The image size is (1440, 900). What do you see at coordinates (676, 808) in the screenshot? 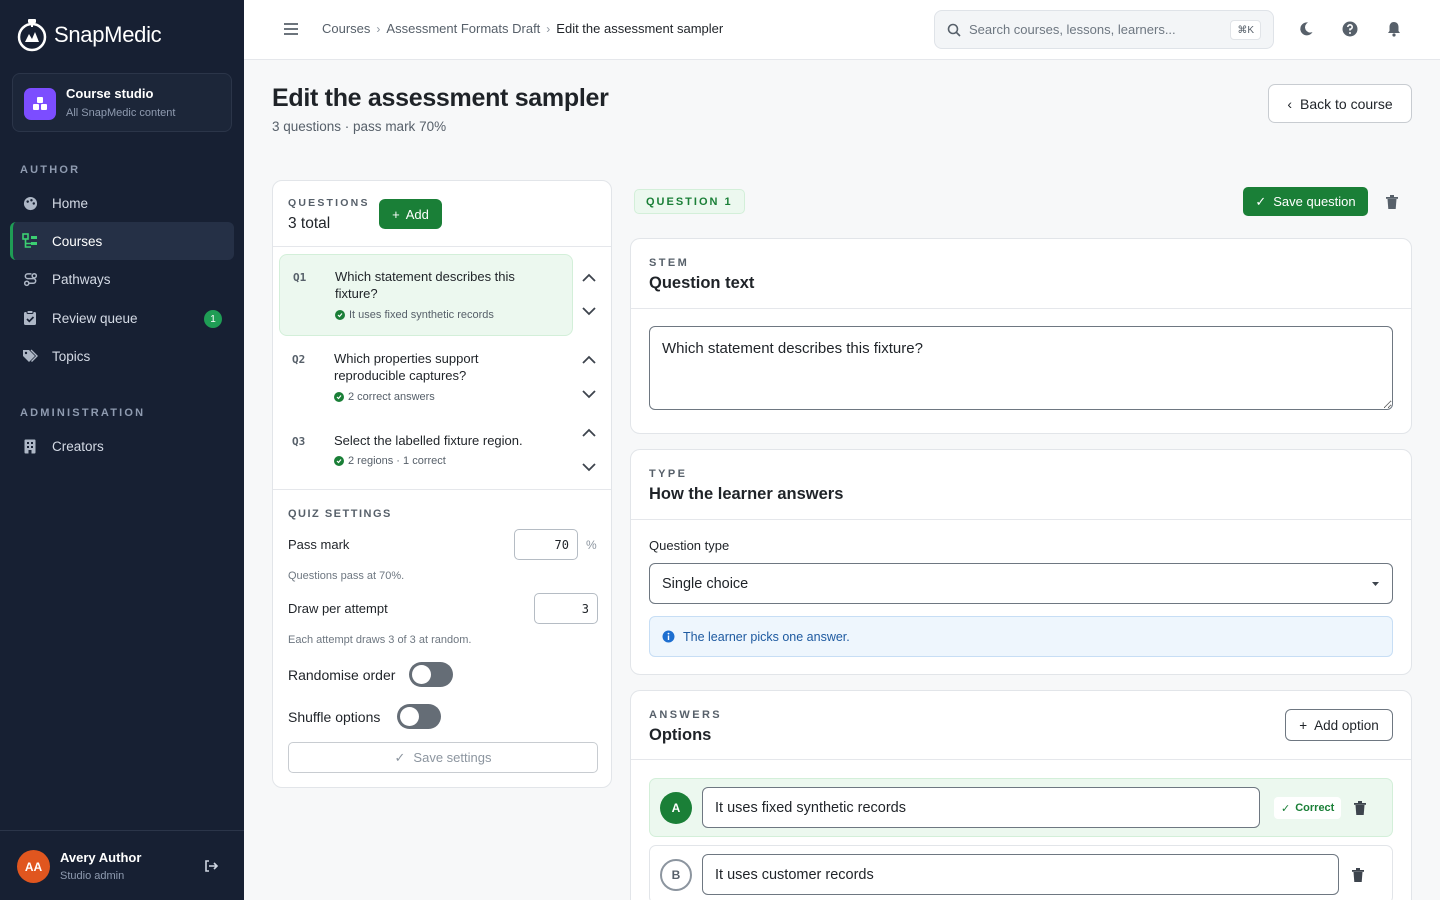
I see `option-letter: A` at bounding box center [676, 808].